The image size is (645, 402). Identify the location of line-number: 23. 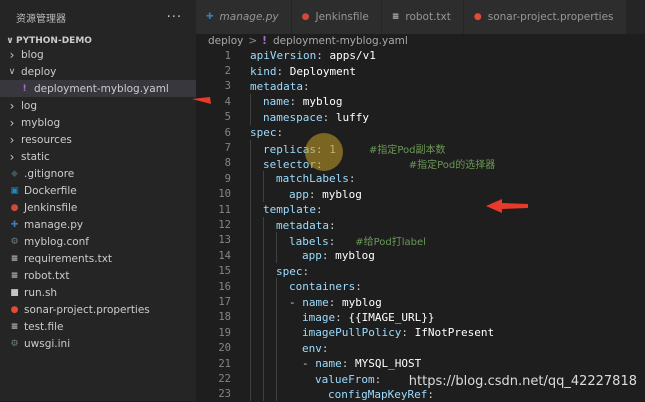
(224, 394).